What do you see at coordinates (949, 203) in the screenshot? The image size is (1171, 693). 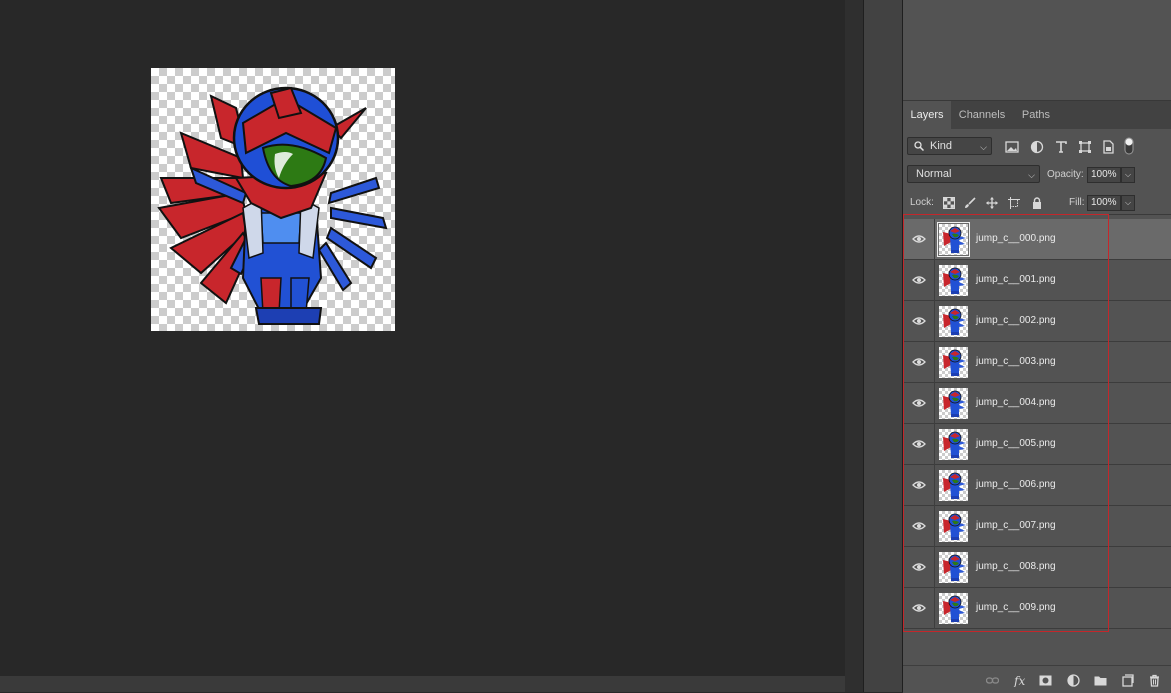 I see `lock-transparent-pixels-icon` at bounding box center [949, 203].